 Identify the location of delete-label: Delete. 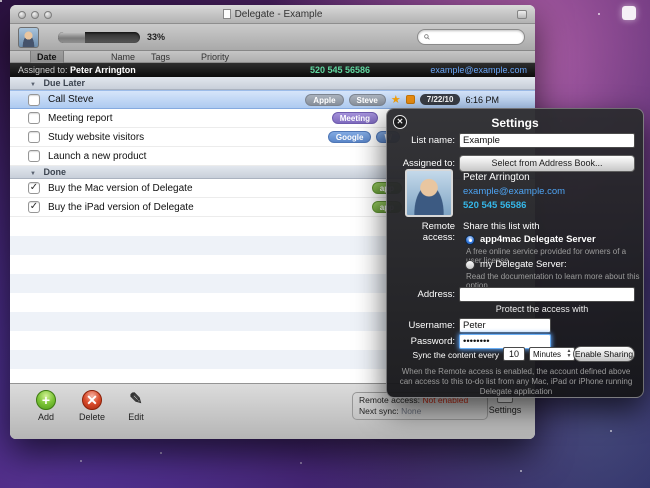
(91, 417).